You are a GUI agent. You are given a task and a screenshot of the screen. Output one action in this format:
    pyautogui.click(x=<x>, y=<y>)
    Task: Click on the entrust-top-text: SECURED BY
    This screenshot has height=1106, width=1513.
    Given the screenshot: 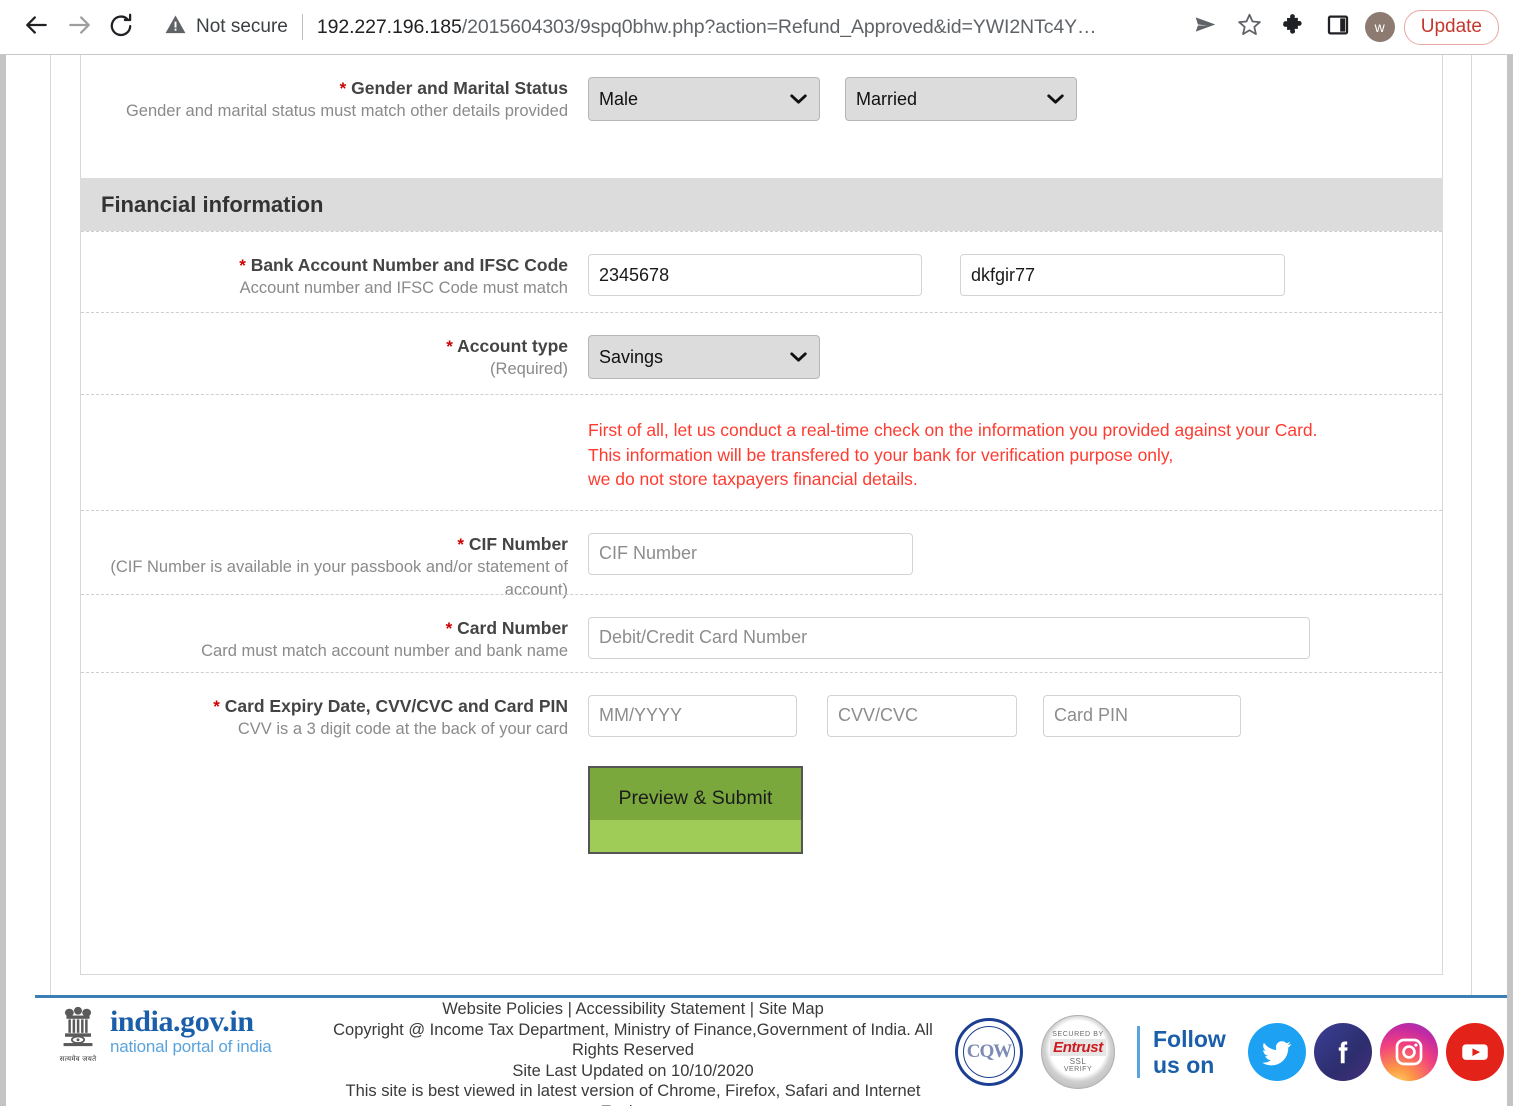 What is the action you would take?
    pyautogui.click(x=1078, y=1034)
    